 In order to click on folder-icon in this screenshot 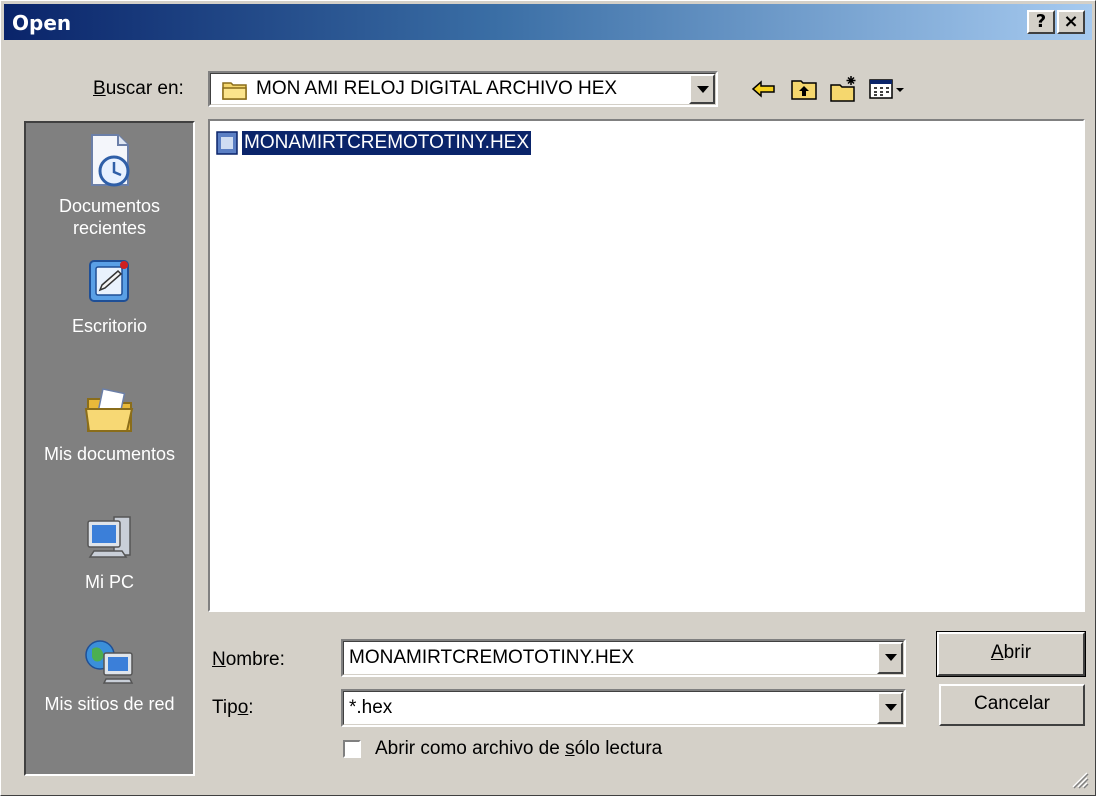, I will do `click(234, 91)`.